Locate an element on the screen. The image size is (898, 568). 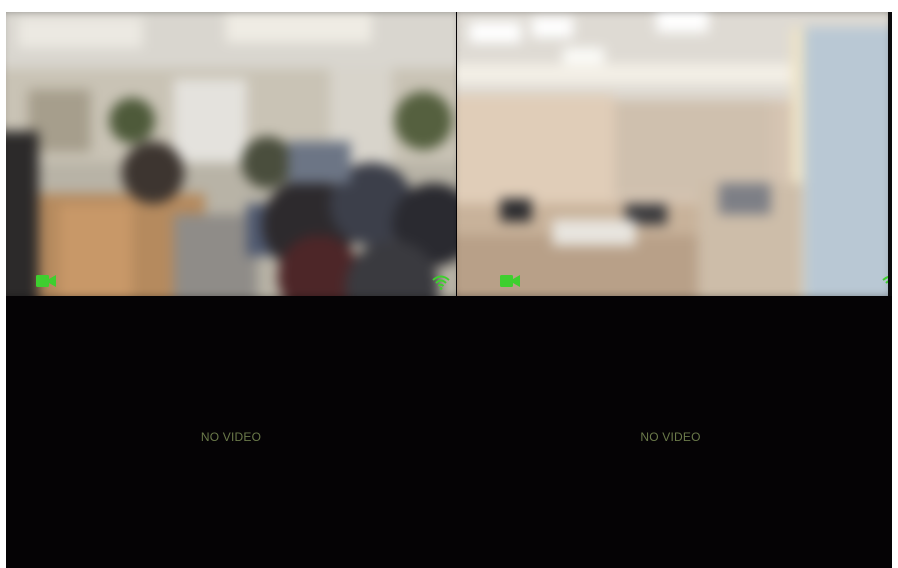
grid-edge is located at coordinates (890, 154).